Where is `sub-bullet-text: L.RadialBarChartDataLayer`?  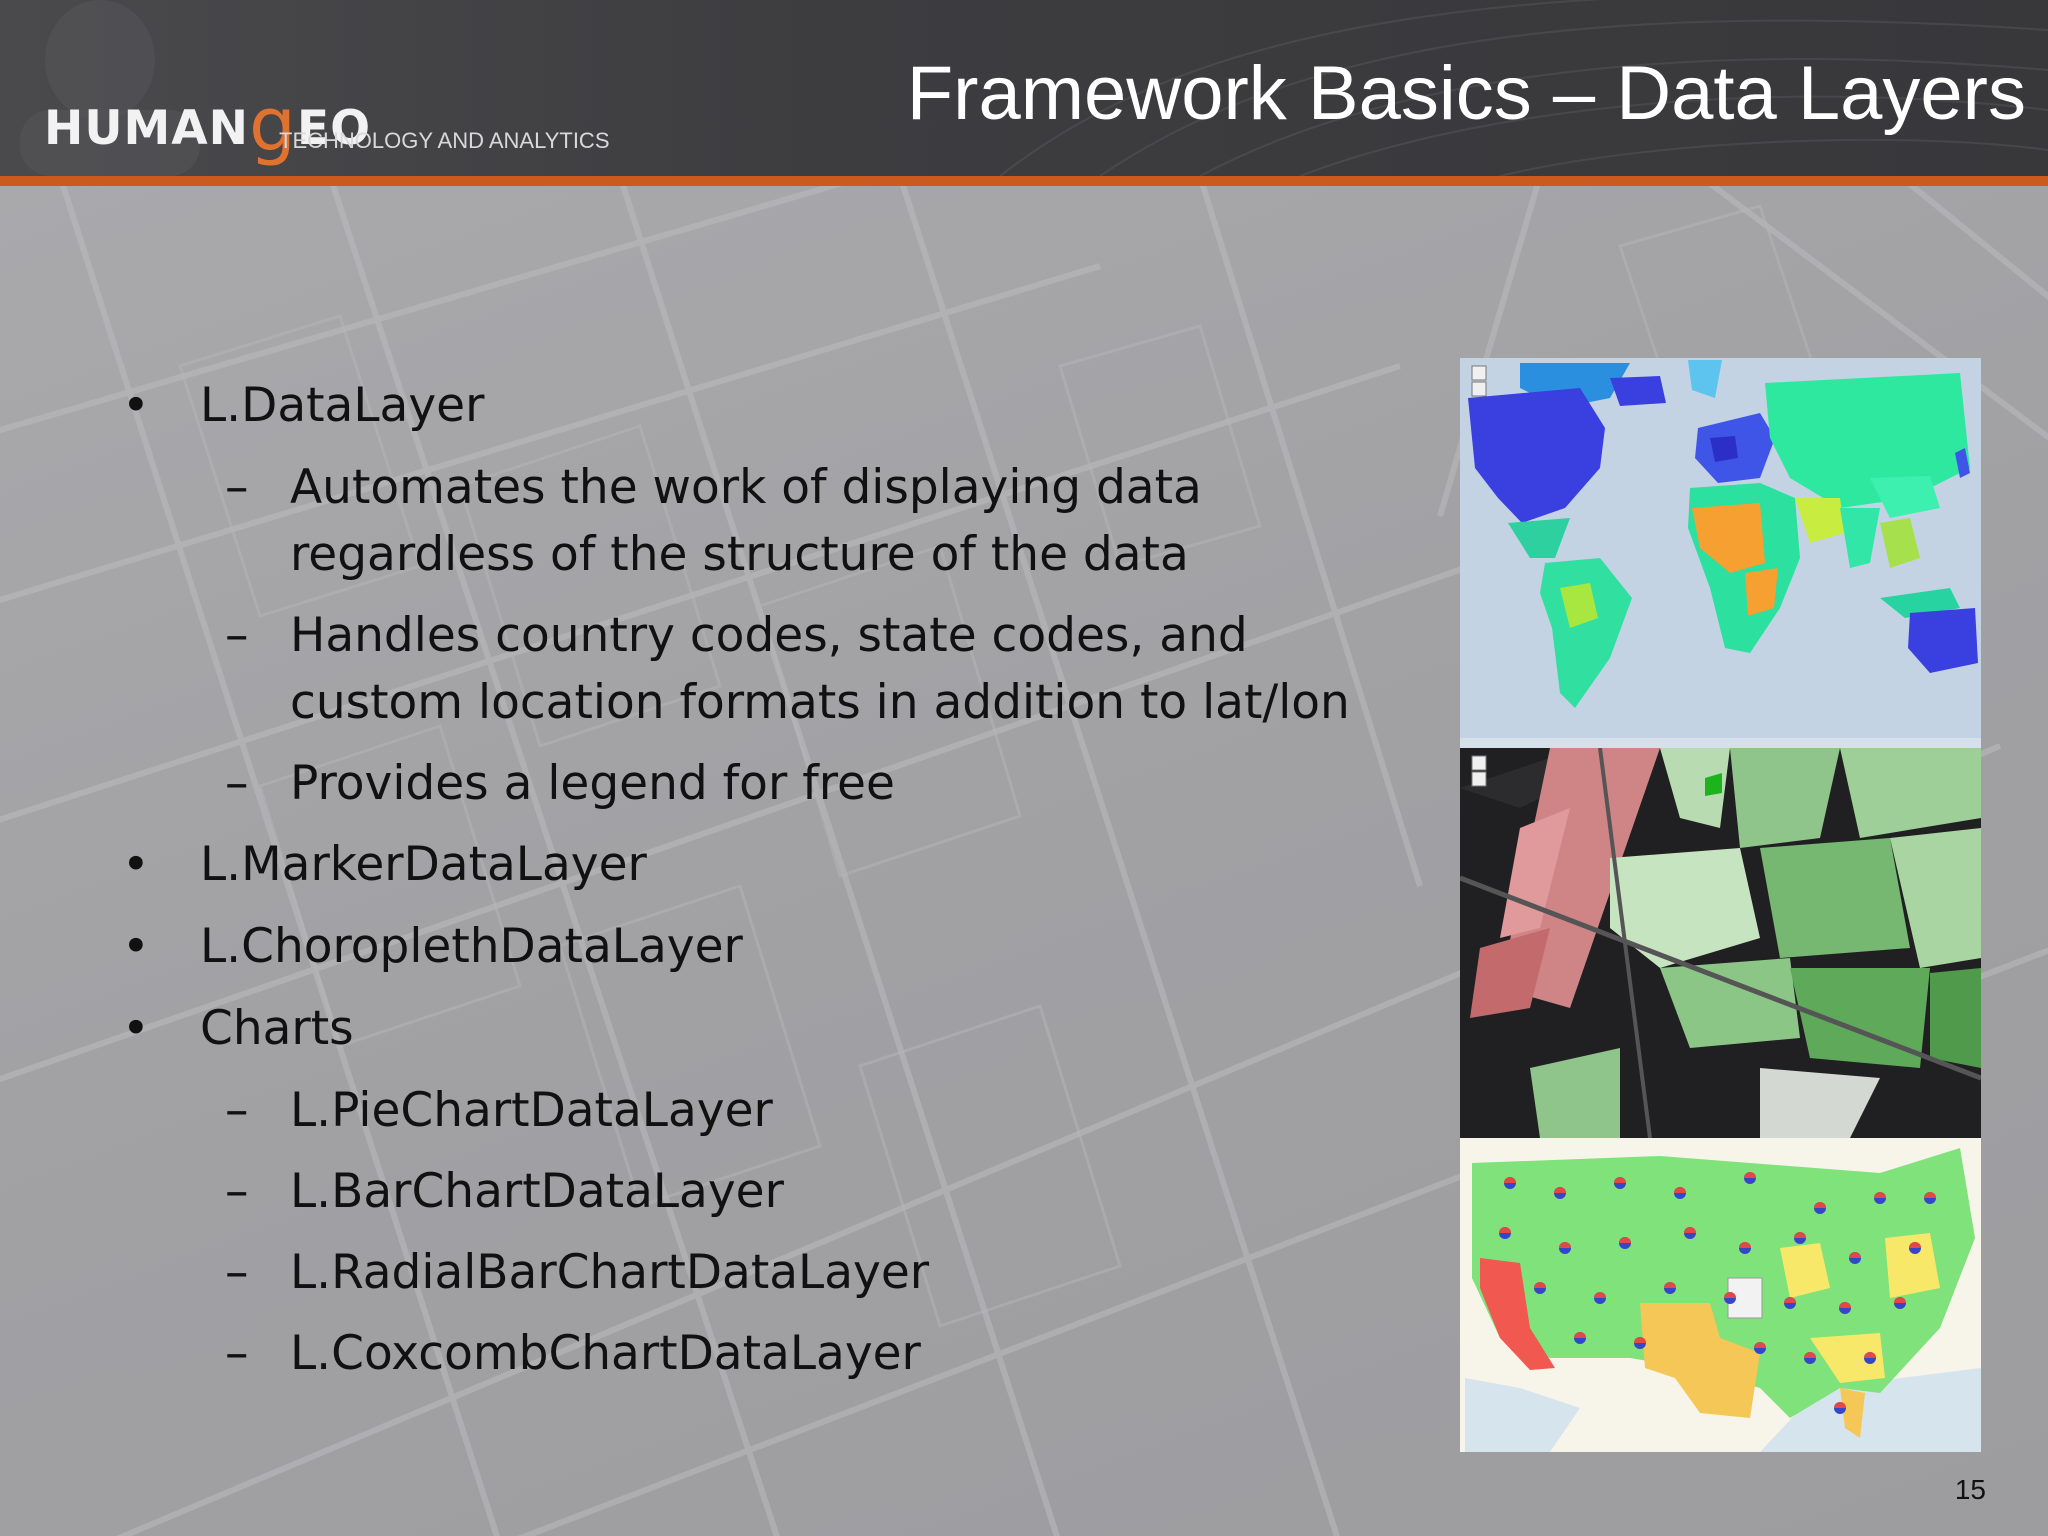
sub-bullet-text: L.RadialBarChartDataLayer is located at coordinates (610, 1272).